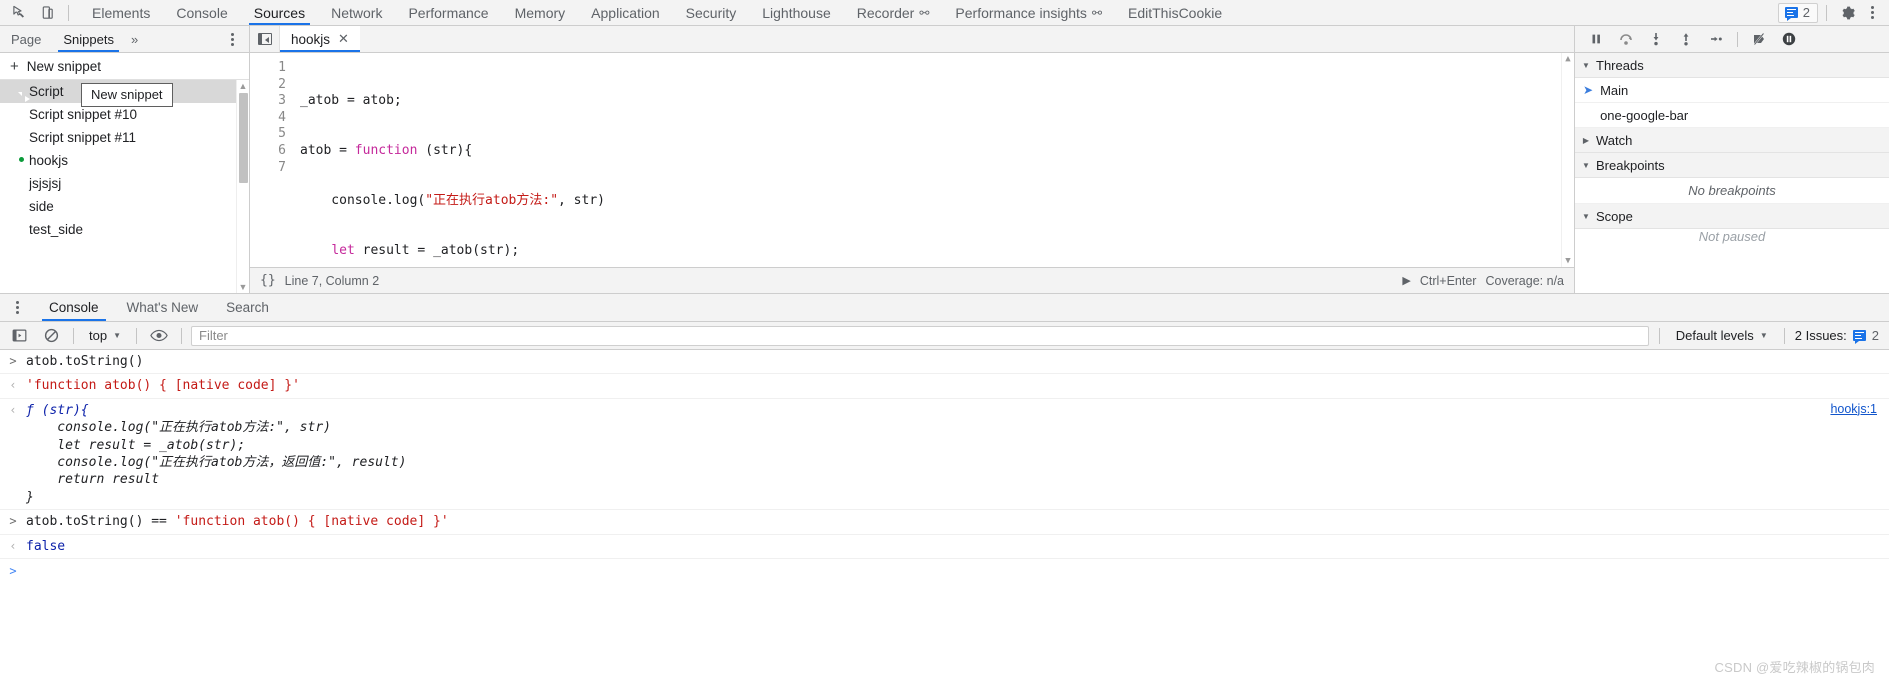 Image resolution: width=1889 pixels, height=684 pixels. What do you see at coordinates (1732, 216) in the screenshot?
I see `section-scope: ▼ Scope` at bounding box center [1732, 216].